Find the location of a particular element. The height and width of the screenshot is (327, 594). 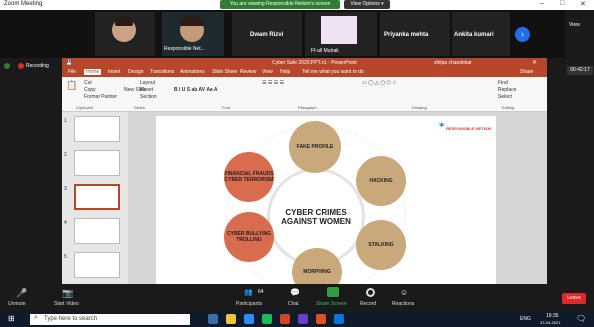

ppt-close-icon: ✕ is located at coordinates (534, 62).